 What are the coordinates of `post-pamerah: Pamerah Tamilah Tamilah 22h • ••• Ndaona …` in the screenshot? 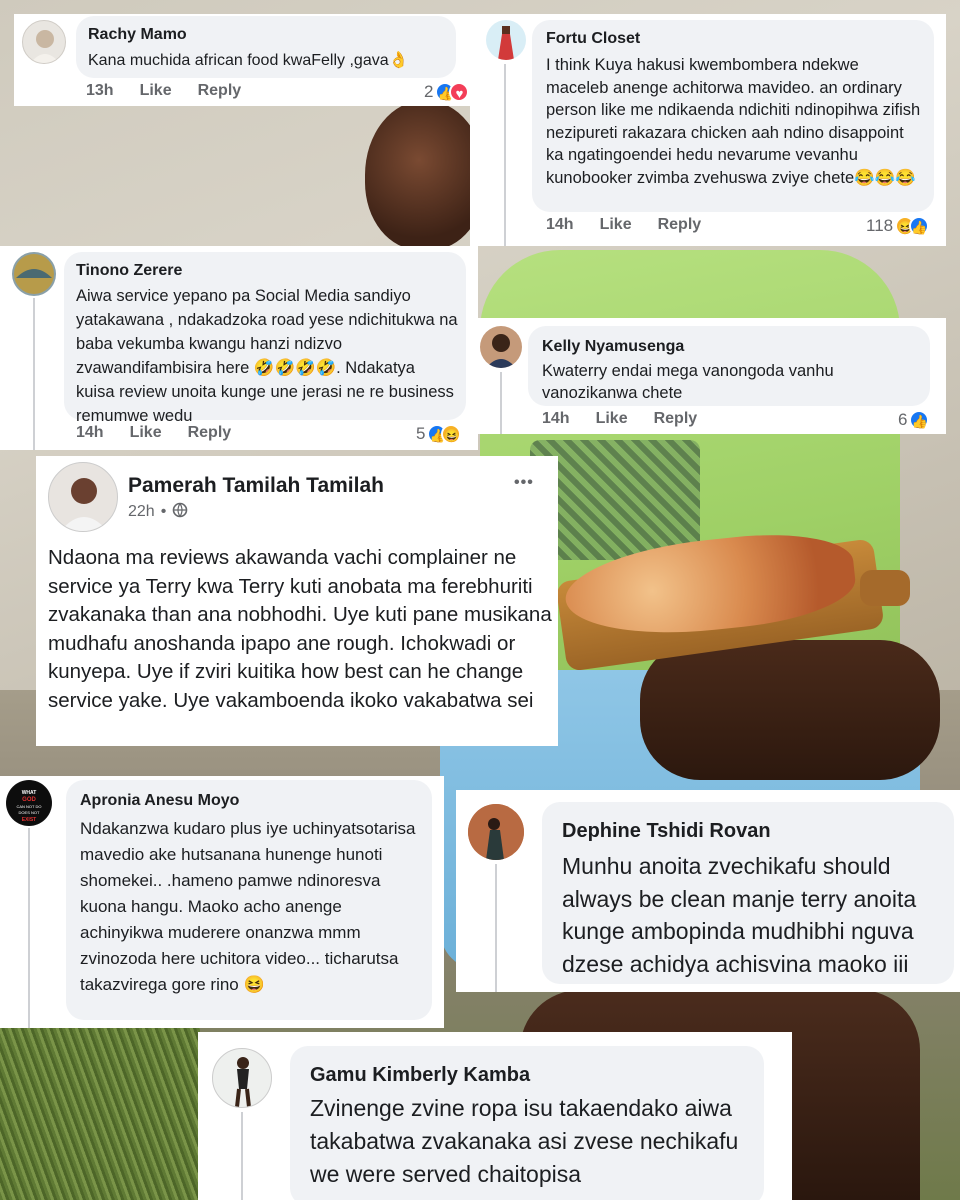 It's located at (297, 601).